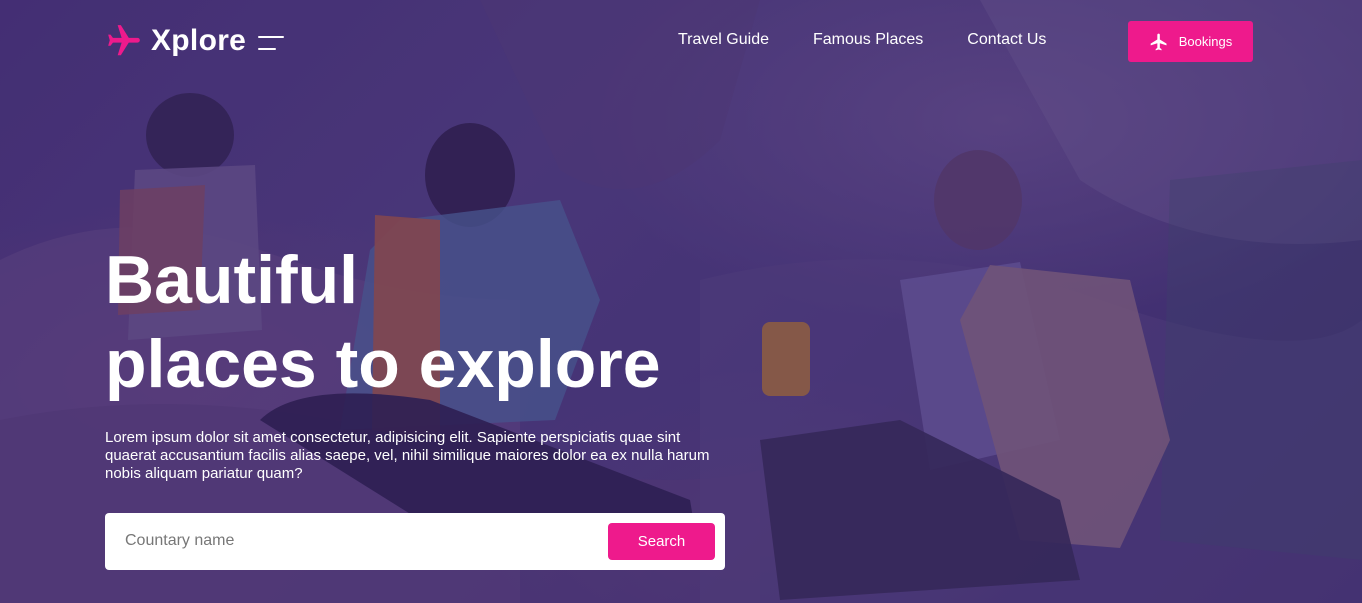  I want to click on brand-logo: Xplore, so click(195, 41).